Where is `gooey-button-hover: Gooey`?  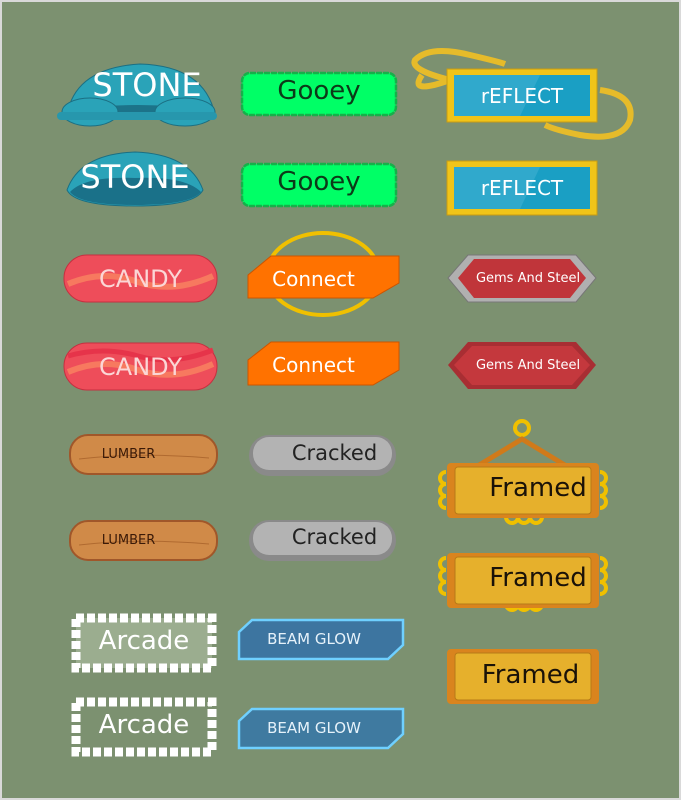
gooey-button-hover: Gooey is located at coordinates (319, 94).